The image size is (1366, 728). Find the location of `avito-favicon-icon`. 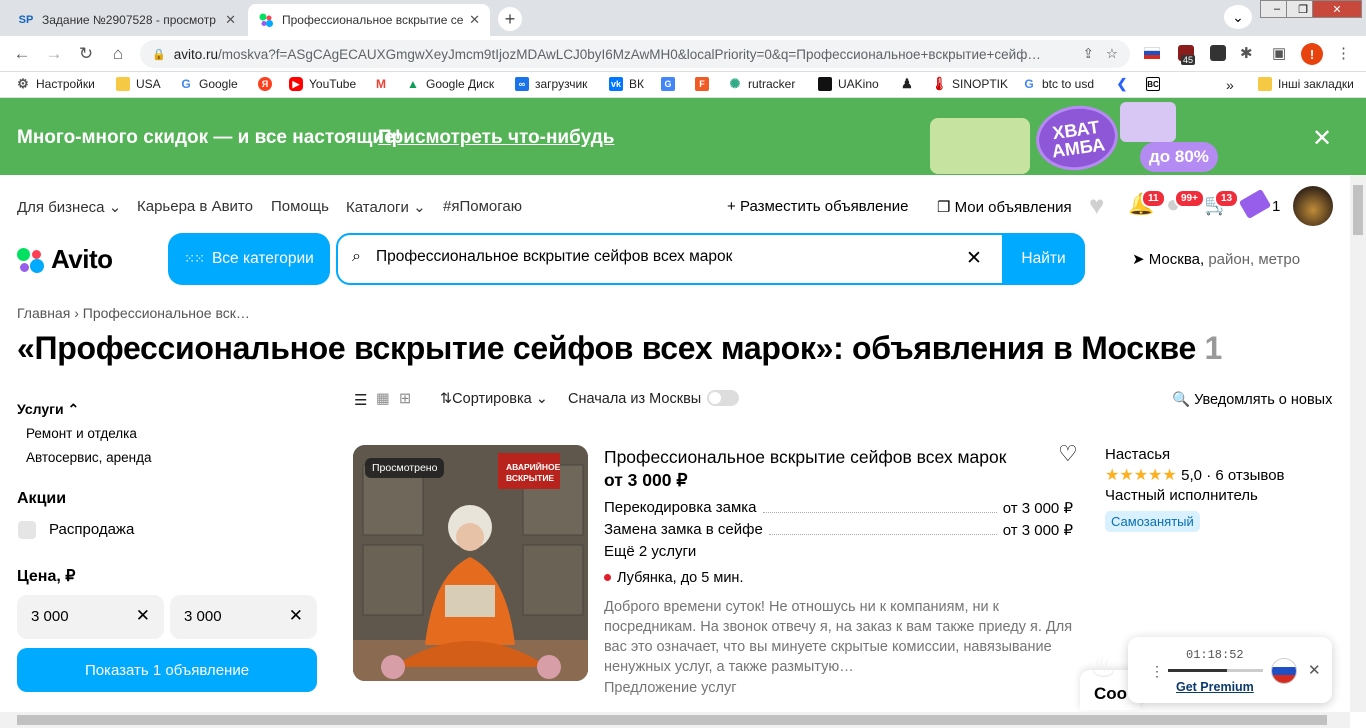

avito-favicon-icon is located at coordinates (266, 20).